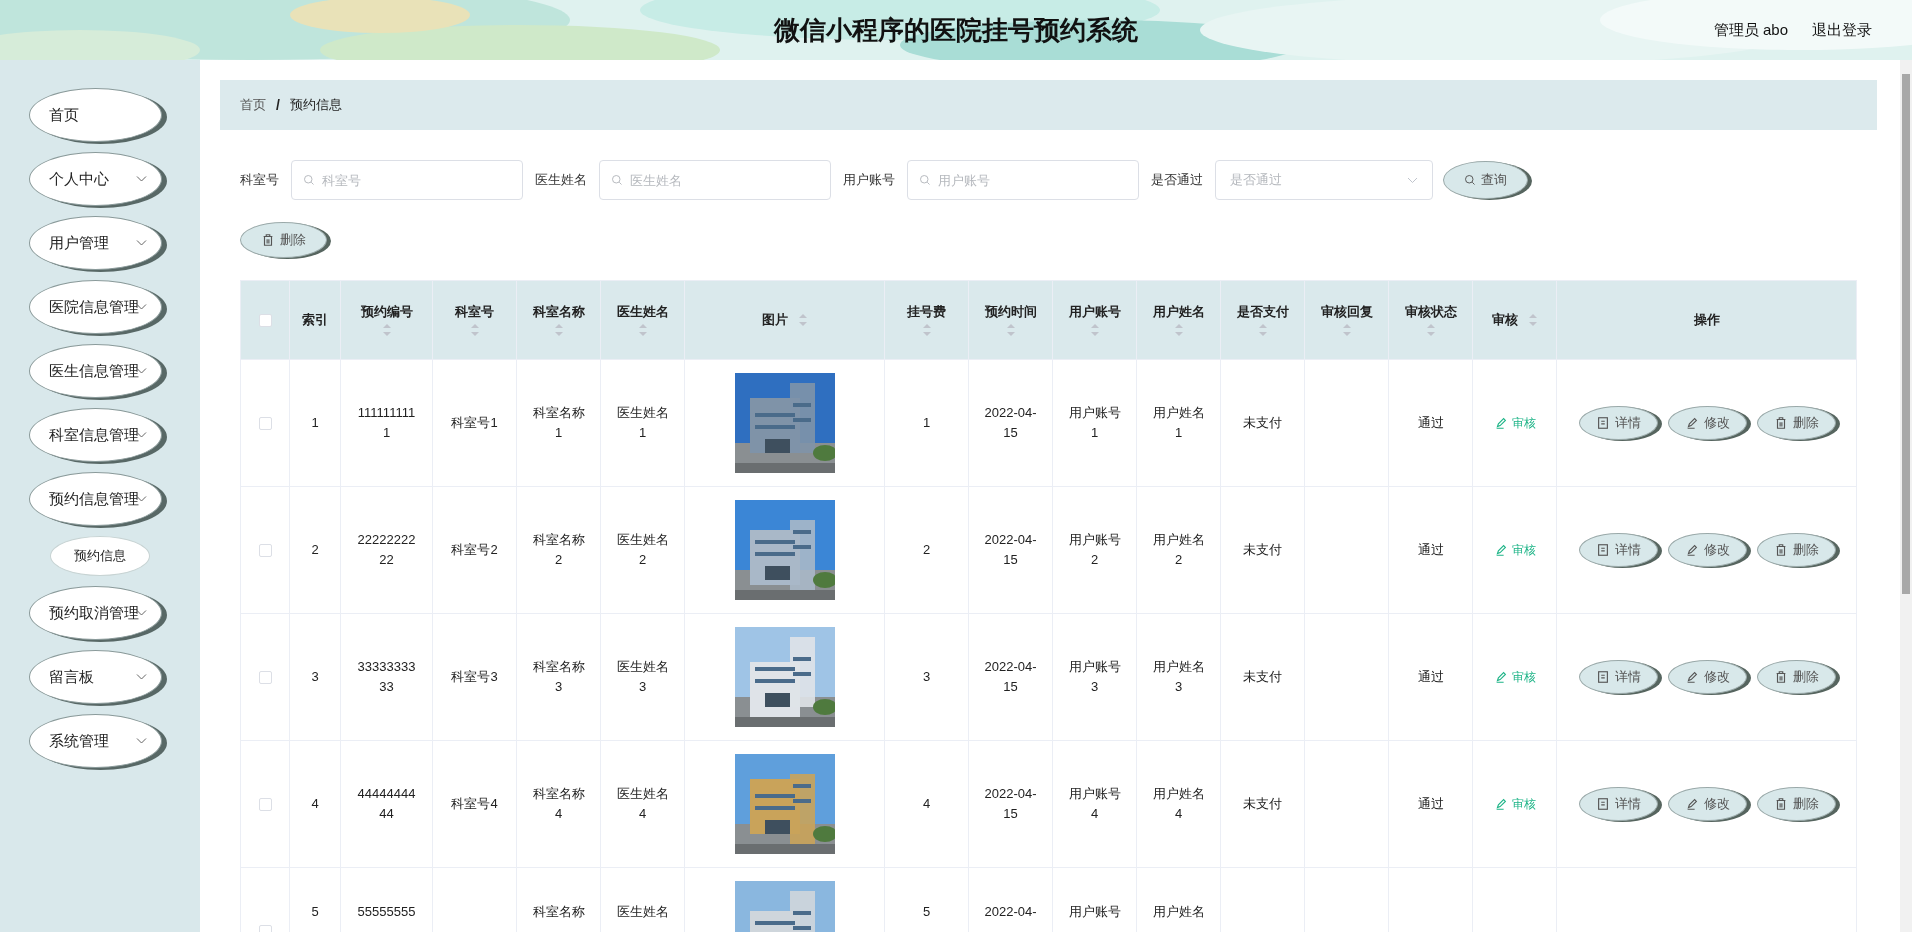  What do you see at coordinates (1178, 804) in the screenshot?
I see `table-cell-text: 用户姓名4` at bounding box center [1178, 804].